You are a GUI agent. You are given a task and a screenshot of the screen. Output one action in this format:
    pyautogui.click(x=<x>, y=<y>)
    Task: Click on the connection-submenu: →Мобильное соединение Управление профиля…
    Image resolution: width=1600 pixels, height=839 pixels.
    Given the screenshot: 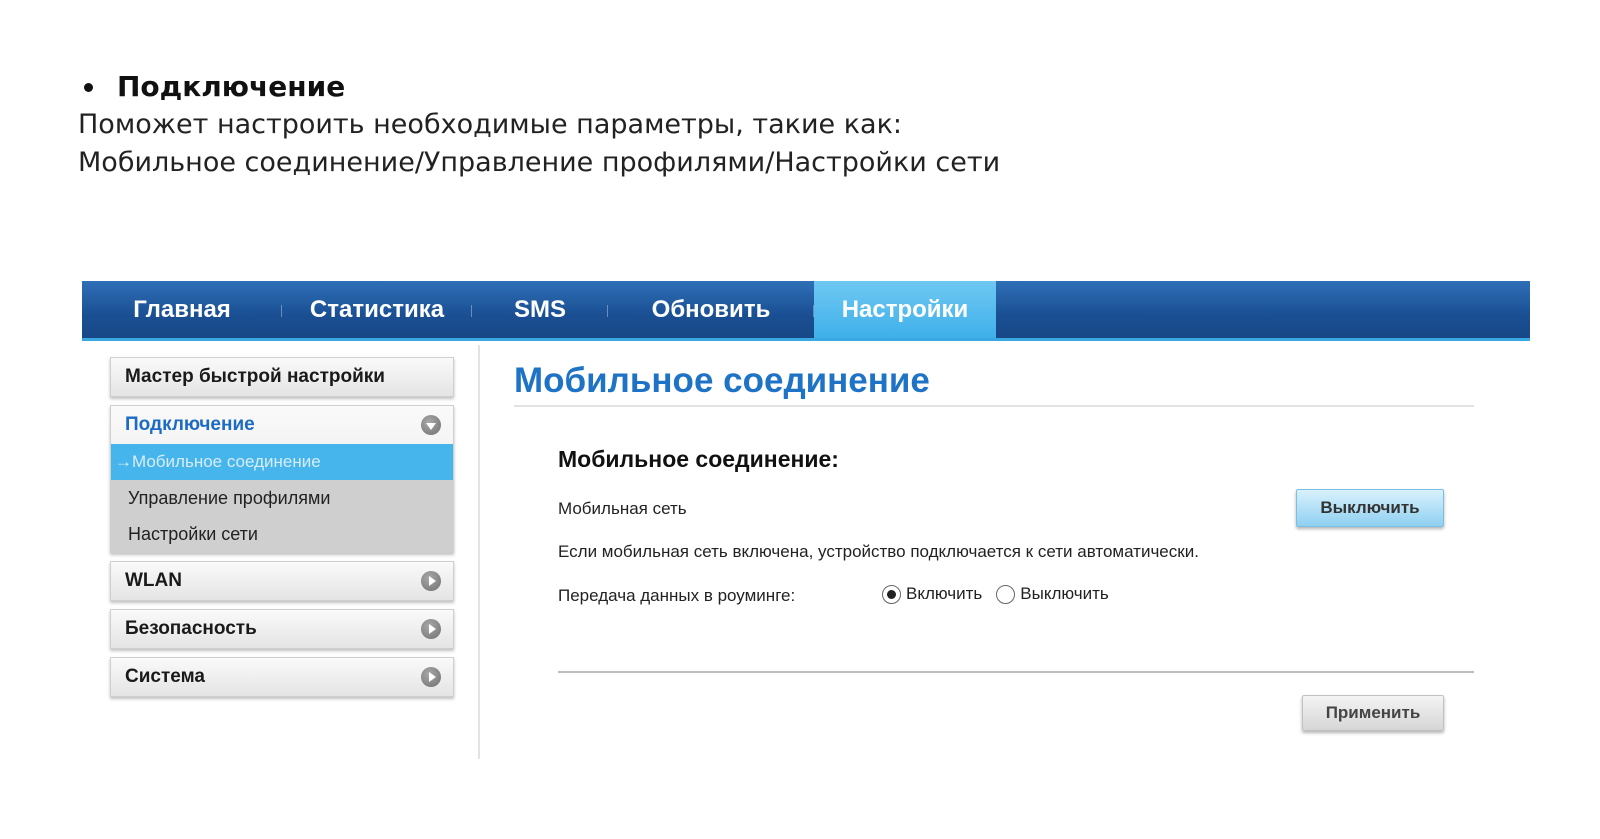 What is the action you would take?
    pyautogui.click(x=282, y=498)
    